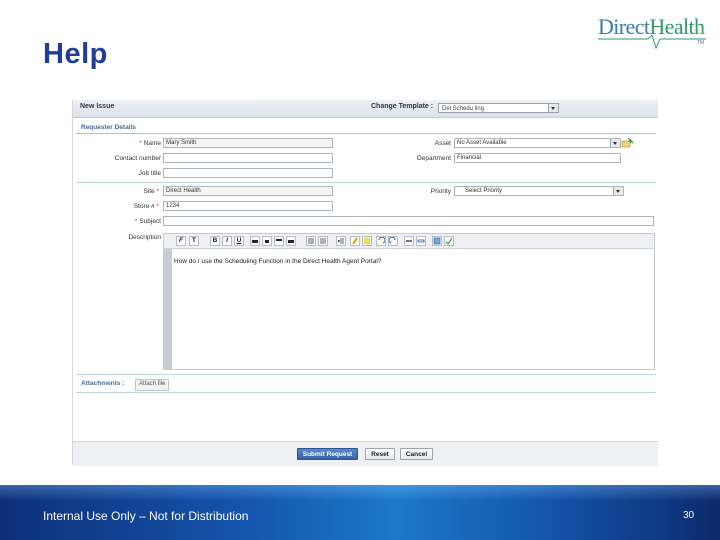 This screenshot has height=540, width=720. I want to click on attachments-divider, so click(366, 374).